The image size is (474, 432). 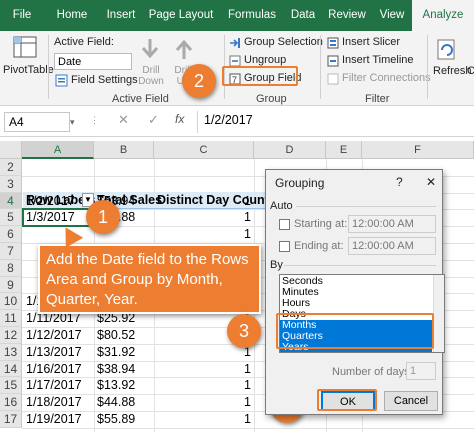 I want to click on name-box-dropdown-icon: ▾, so click(x=75, y=122).